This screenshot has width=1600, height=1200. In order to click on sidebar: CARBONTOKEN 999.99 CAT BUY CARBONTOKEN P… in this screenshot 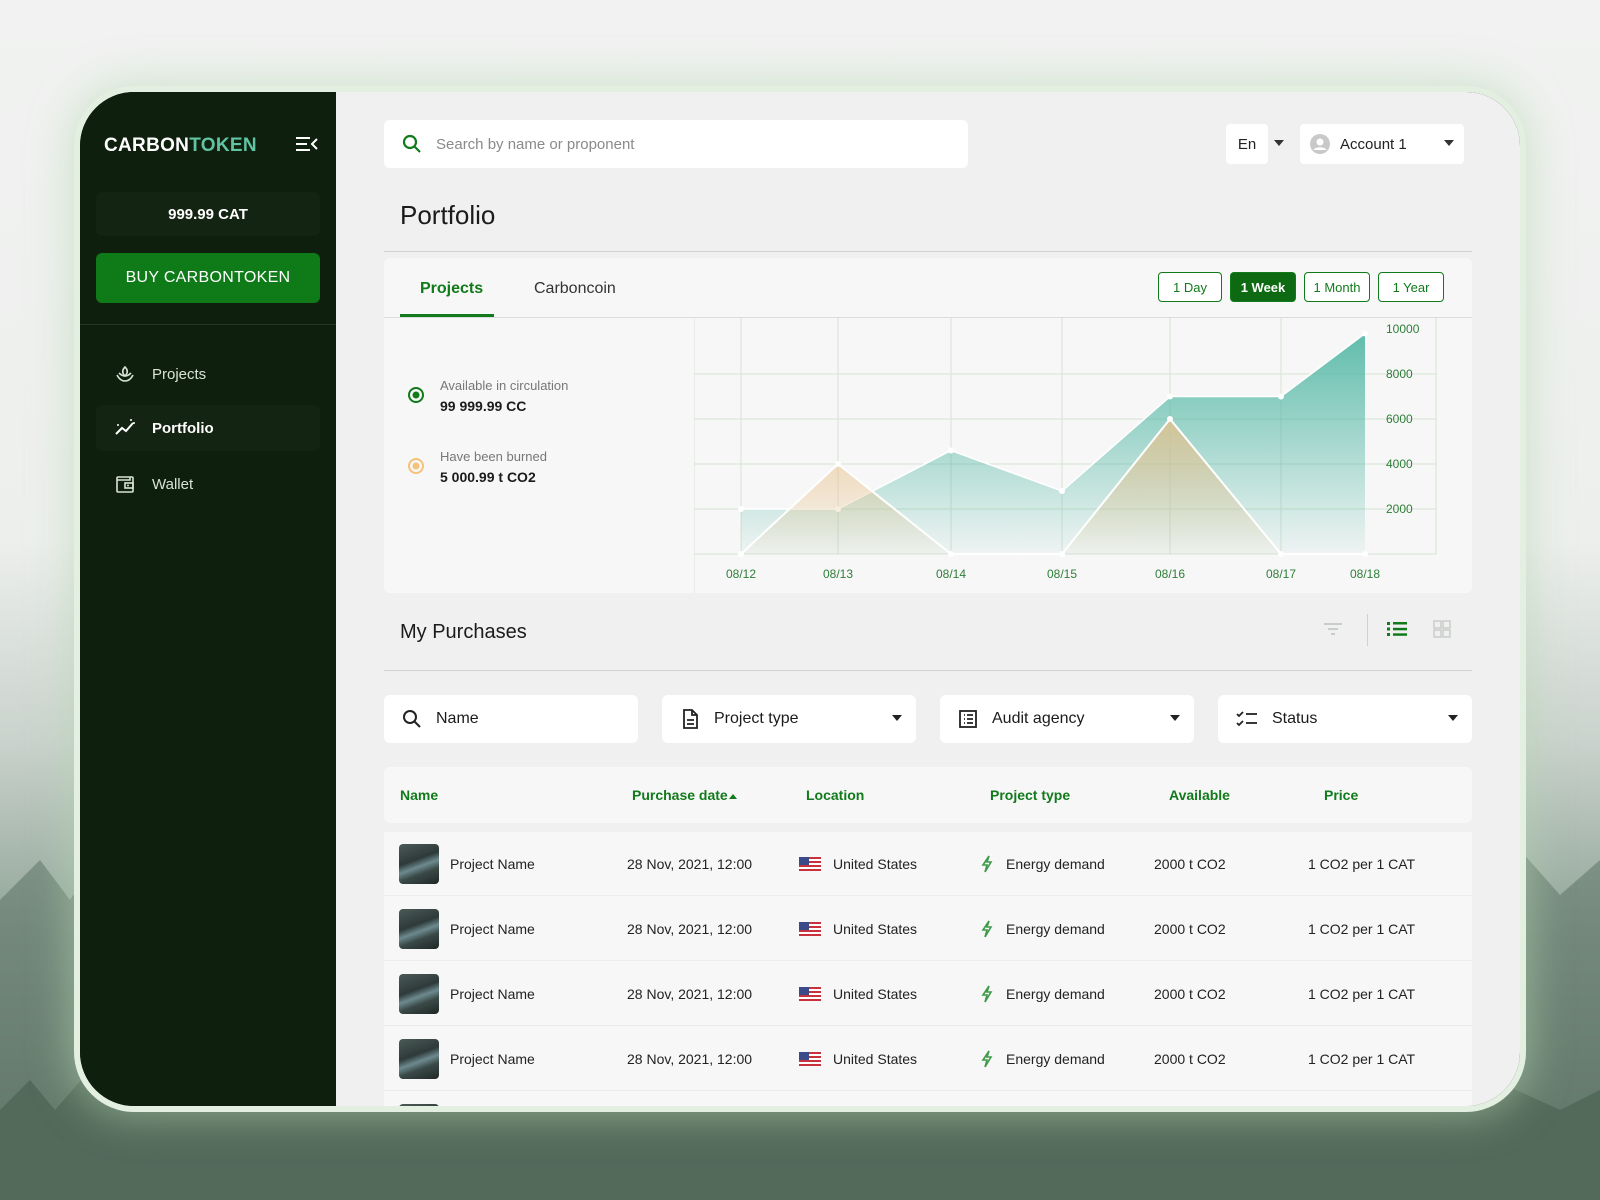, I will do `click(208, 599)`.